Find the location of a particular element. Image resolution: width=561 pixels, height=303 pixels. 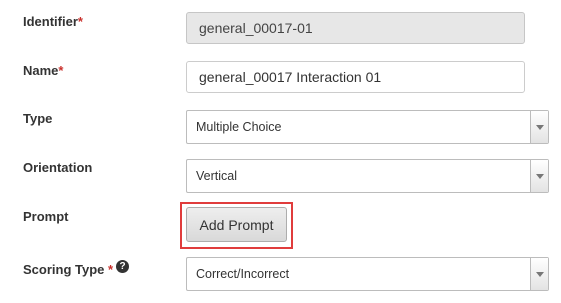

orientation-selected-value: Vertical is located at coordinates (216, 176).